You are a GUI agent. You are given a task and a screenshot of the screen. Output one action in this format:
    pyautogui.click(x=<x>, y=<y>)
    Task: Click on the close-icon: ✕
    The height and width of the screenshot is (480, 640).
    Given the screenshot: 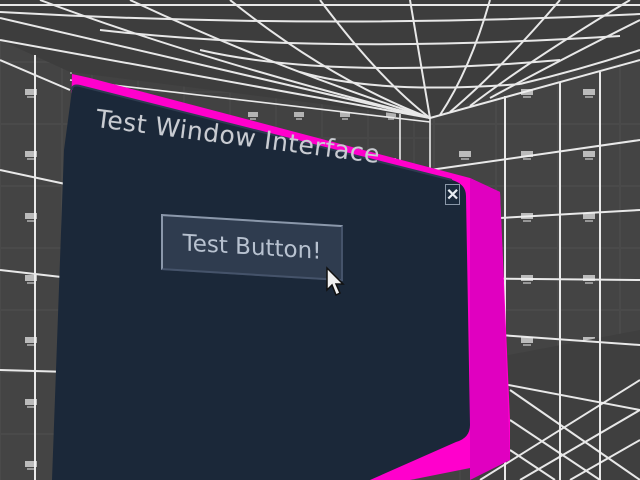 What is the action you would take?
    pyautogui.click(x=453, y=195)
    